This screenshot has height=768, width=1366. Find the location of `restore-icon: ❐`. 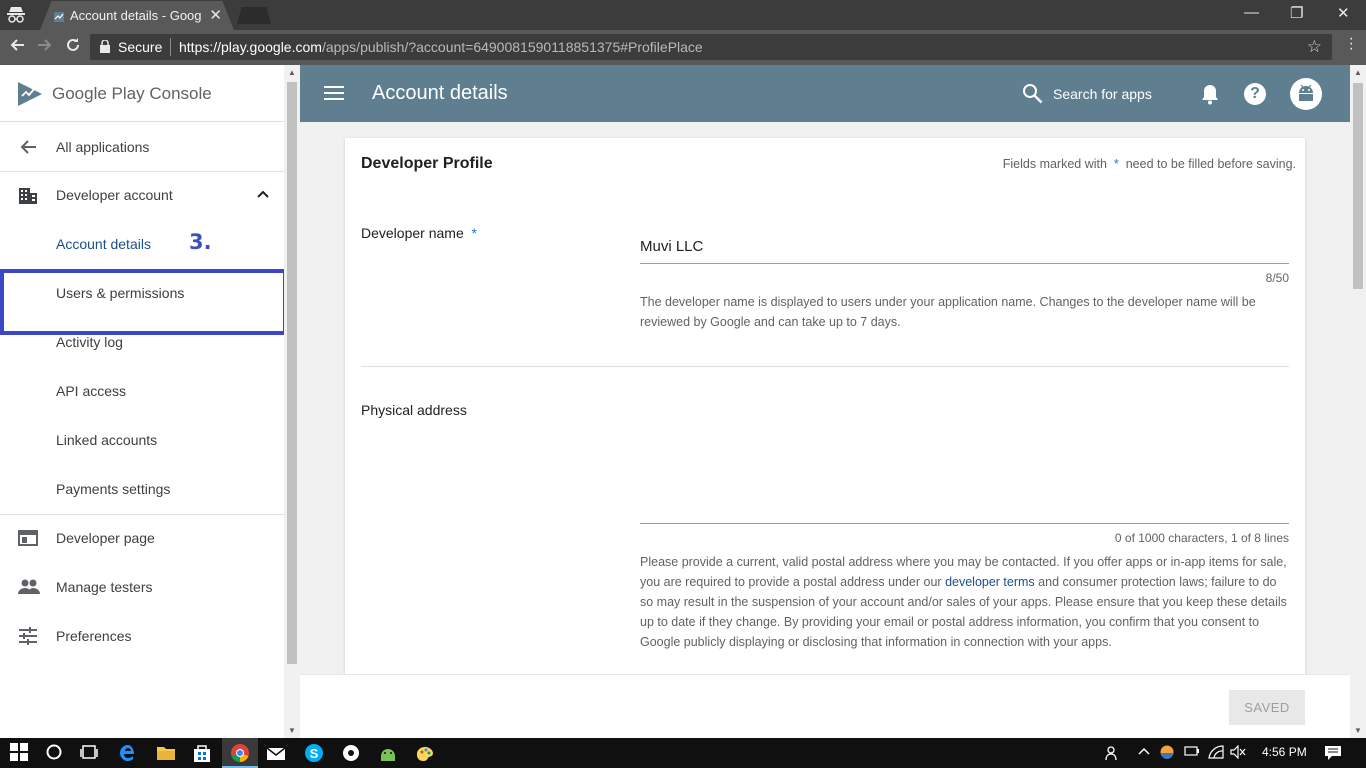

restore-icon: ❐ is located at coordinates (1296, 13).